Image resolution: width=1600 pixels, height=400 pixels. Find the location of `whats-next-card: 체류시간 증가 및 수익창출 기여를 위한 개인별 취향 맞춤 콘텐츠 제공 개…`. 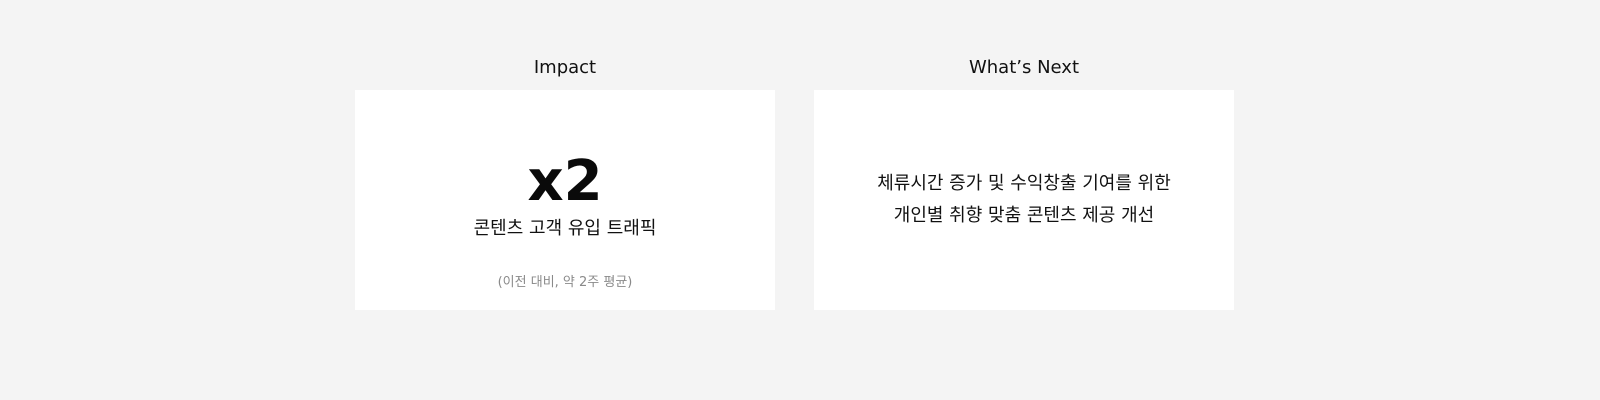

whats-next-card: 체류시간 증가 및 수익창출 기여를 위한 개인별 취향 맞춤 콘텐츠 제공 개… is located at coordinates (1024, 200).